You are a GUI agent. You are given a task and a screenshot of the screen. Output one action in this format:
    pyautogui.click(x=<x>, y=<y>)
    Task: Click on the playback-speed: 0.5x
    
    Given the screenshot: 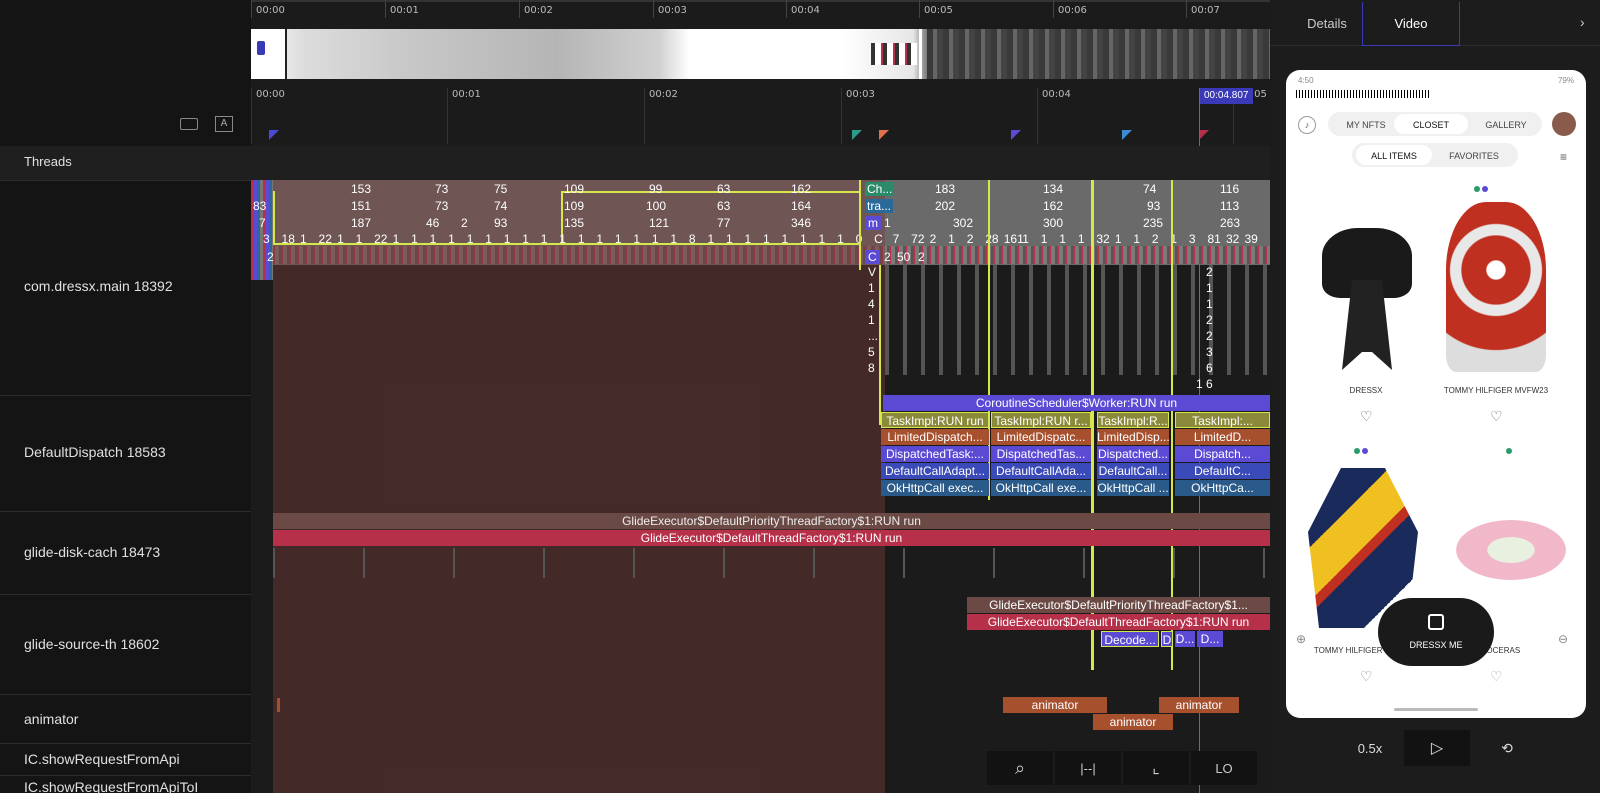 What is the action you would take?
    pyautogui.click(x=1370, y=748)
    